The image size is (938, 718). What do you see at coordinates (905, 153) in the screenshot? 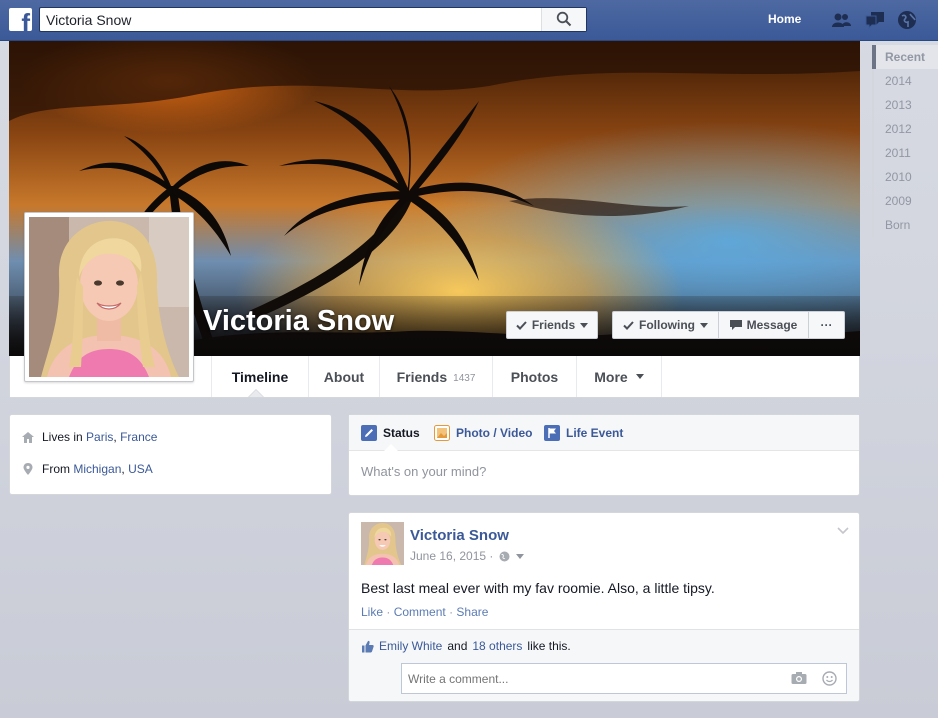
I see `year-2011: 2011` at bounding box center [905, 153].